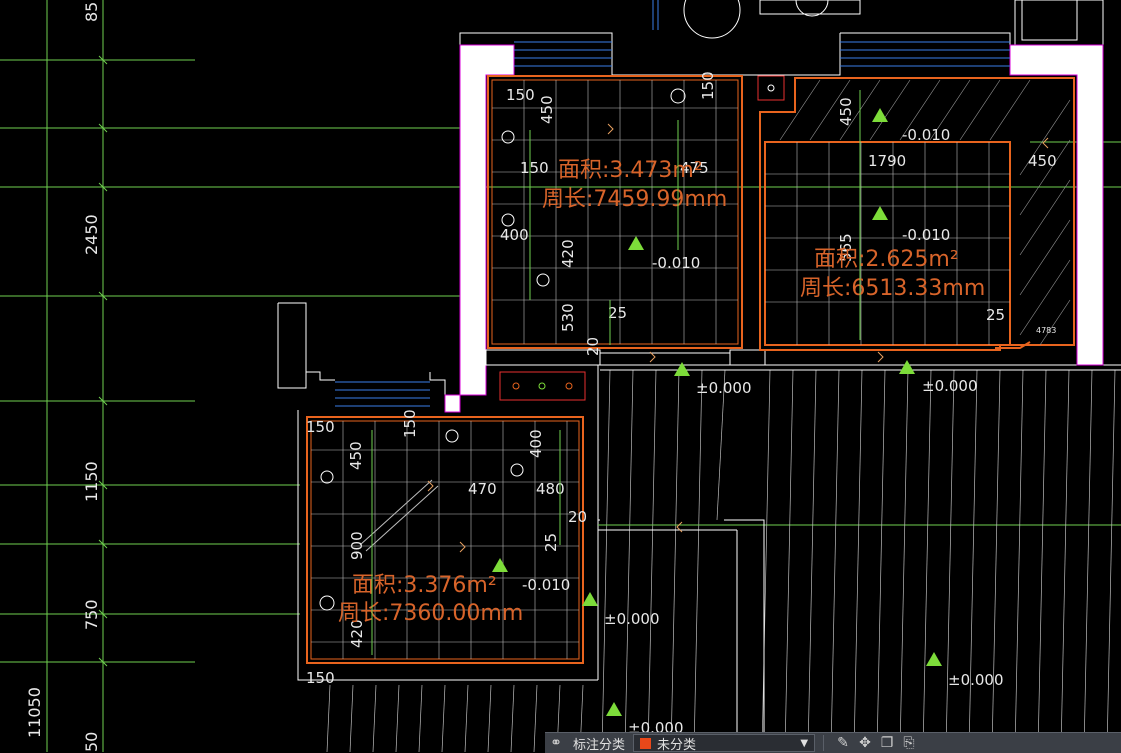 This screenshot has height=753, width=1121. Describe the element at coordinates (34, 712) in the screenshot. I see `axis-dim-label: 11050` at that location.